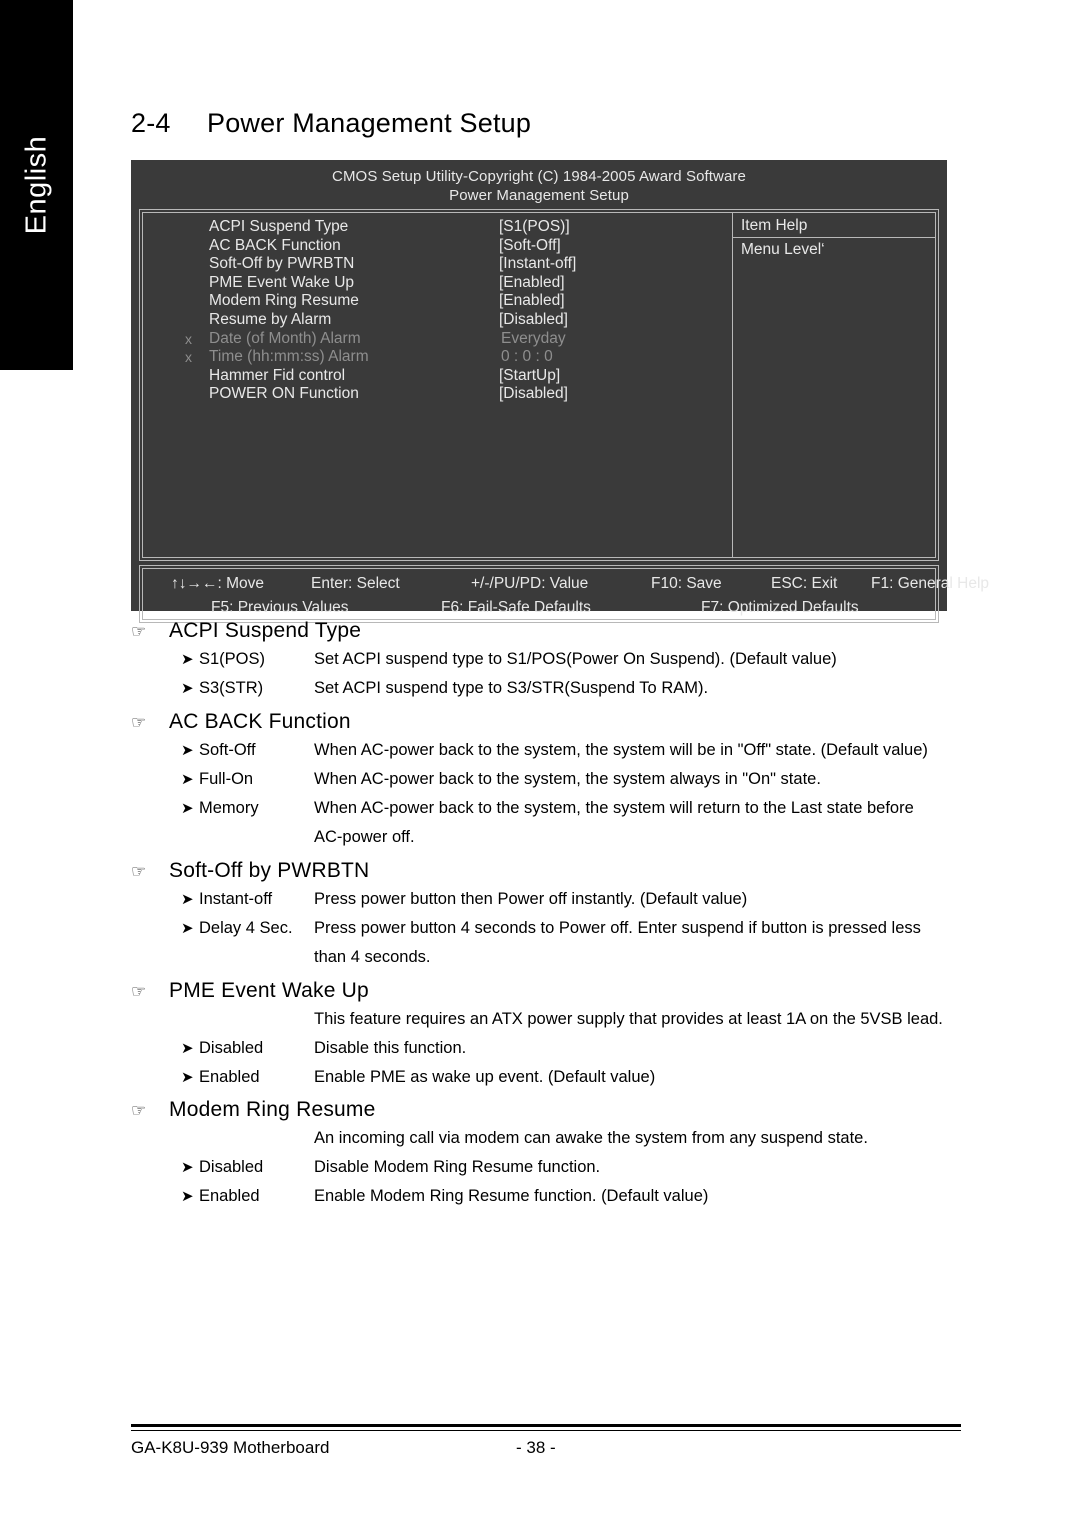  What do you see at coordinates (458, 283) in the screenshot?
I see `bios-setting-row: PME Event Wake Up [Enabled]` at bounding box center [458, 283].